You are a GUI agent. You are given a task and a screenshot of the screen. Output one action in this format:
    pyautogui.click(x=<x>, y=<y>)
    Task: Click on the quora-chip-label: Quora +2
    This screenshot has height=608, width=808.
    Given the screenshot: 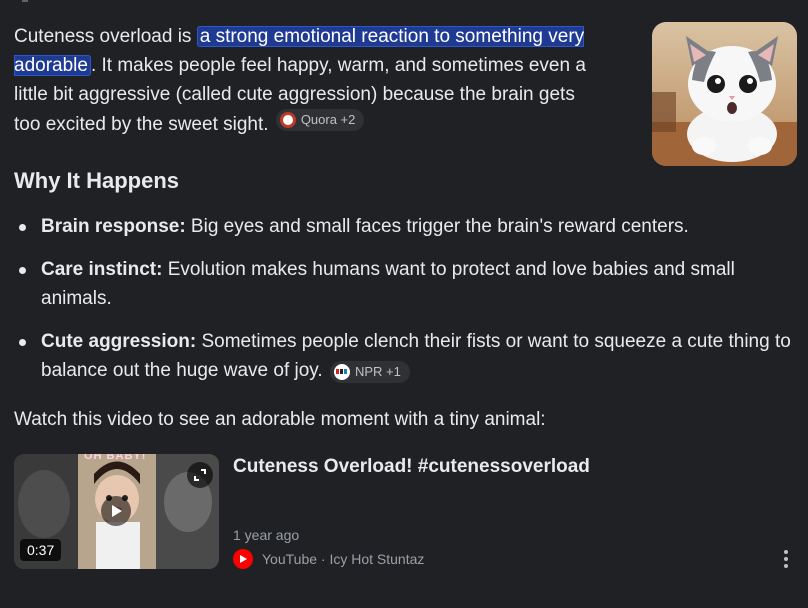 What is the action you would take?
    pyautogui.click(x=328, y=119)
    